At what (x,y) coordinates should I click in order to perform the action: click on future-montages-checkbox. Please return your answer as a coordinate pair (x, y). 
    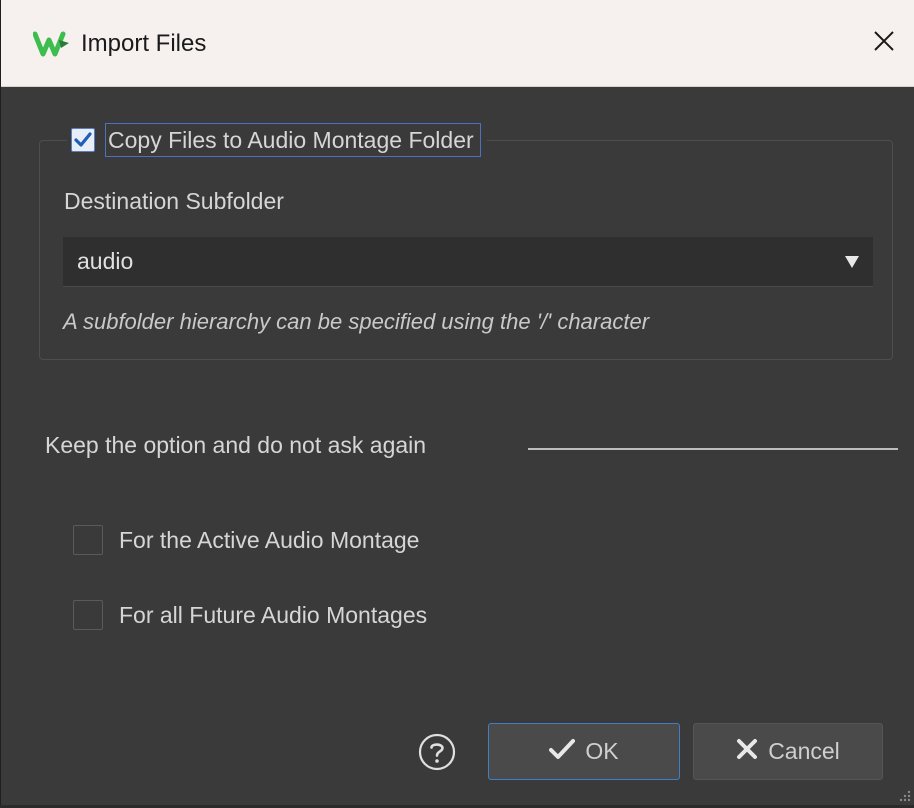
    Looking at the image, I should click on (88, 615).